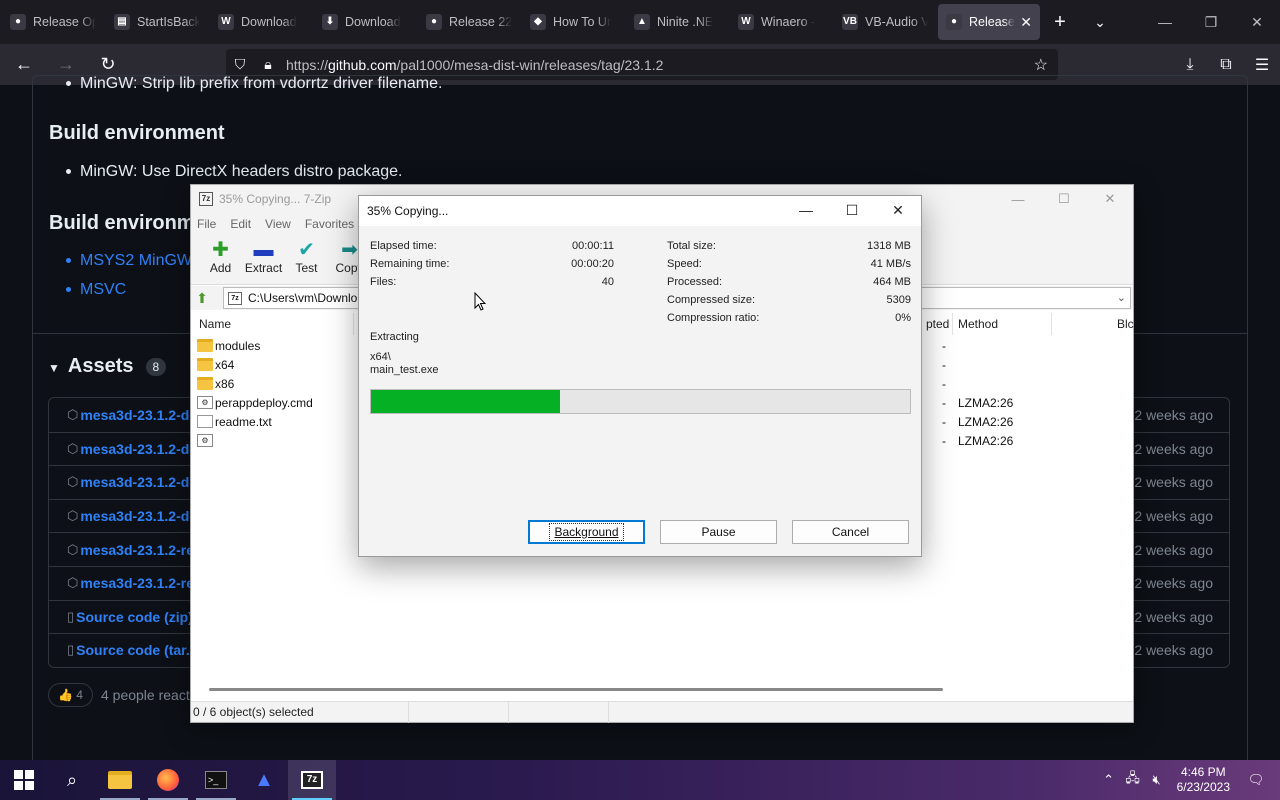 This screenshot has width=1280, height=800. Describe the element at coordinates (349, 250) in the screenshot. I see `copy-icon: ➡` at that location.